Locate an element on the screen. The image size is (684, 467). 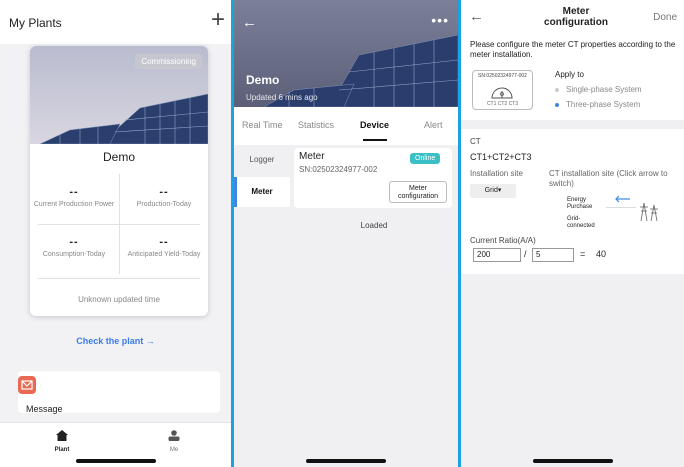
plants-header: My Plants + is located at coordinates (115, 22).